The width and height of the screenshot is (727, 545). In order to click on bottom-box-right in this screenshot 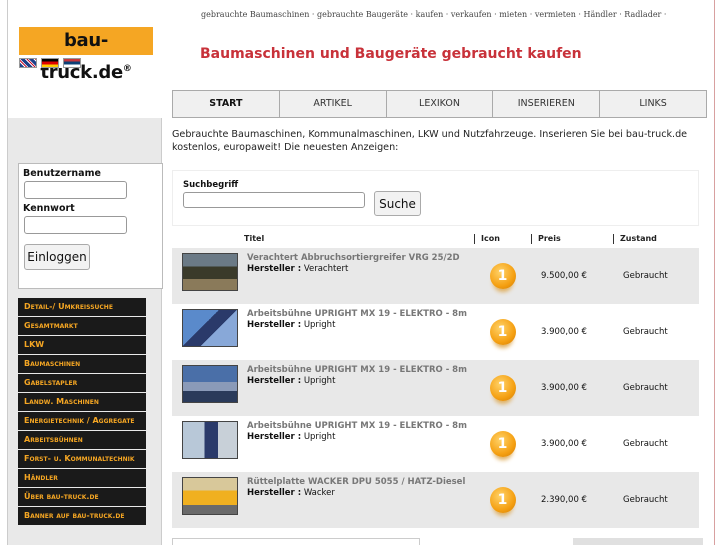, I will do `click(638, 541)`.